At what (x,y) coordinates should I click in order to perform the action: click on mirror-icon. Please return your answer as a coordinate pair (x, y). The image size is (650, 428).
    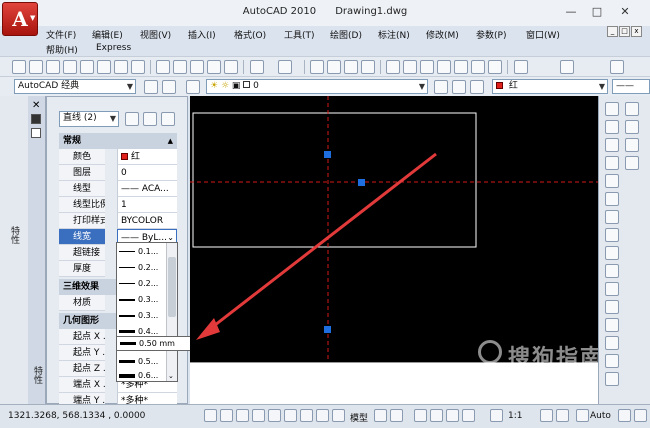
    Looking at the image, I should click on (612, 145).